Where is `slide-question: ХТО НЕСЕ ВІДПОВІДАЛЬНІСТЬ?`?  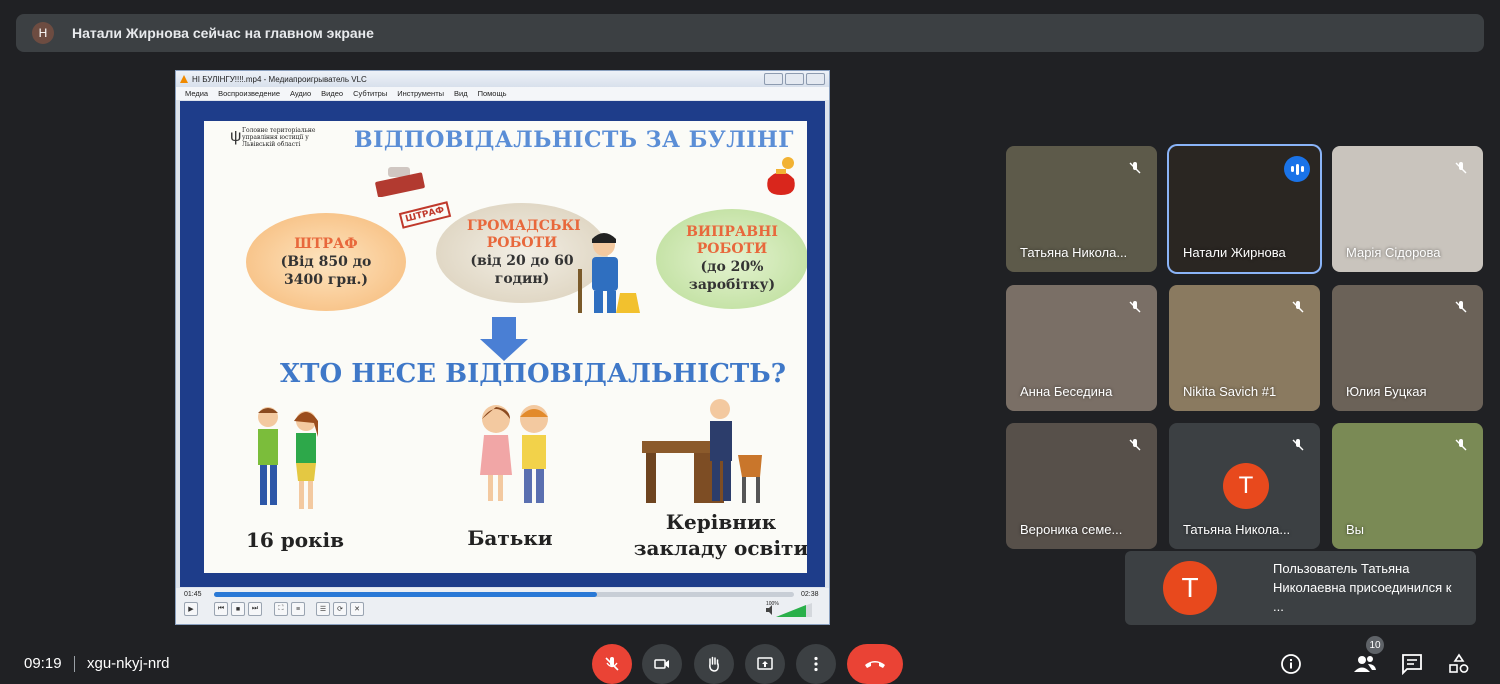 slide-question: ХТО НЕСЕ ВІДПОВІДАЛЬНІСТЬ? is located at coordinates (533, 374).